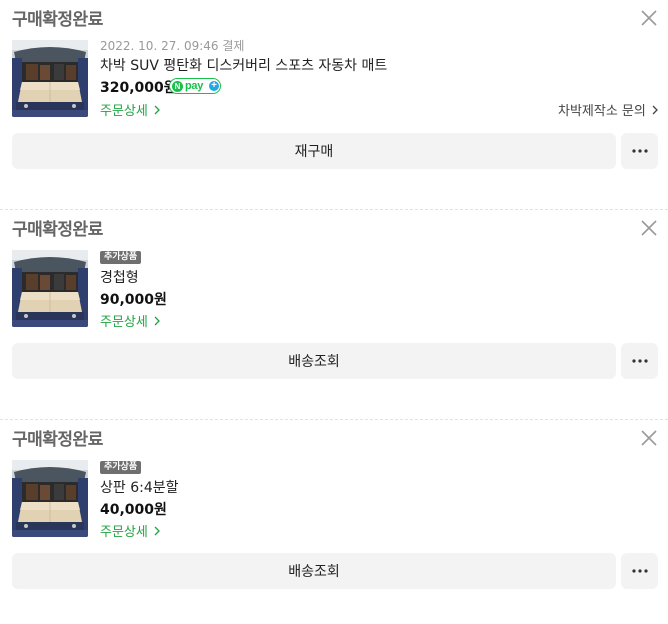 This screenshot has width=668, height=624. I want to click on product-price: 40,000원, so click(133, 510).